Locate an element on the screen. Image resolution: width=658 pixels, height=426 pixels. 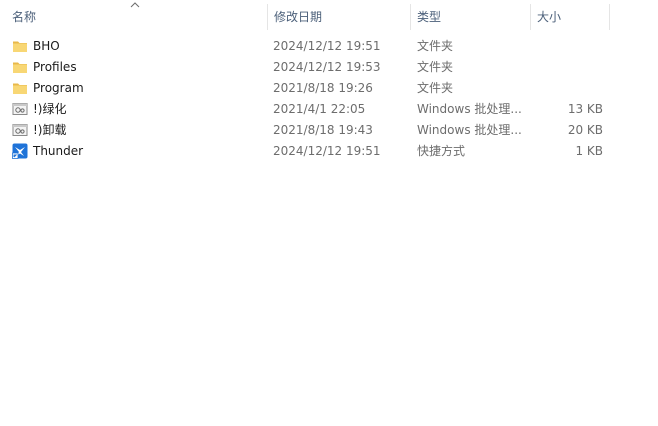
file-name-cell: Profiles is located at coordinates (137, 67).